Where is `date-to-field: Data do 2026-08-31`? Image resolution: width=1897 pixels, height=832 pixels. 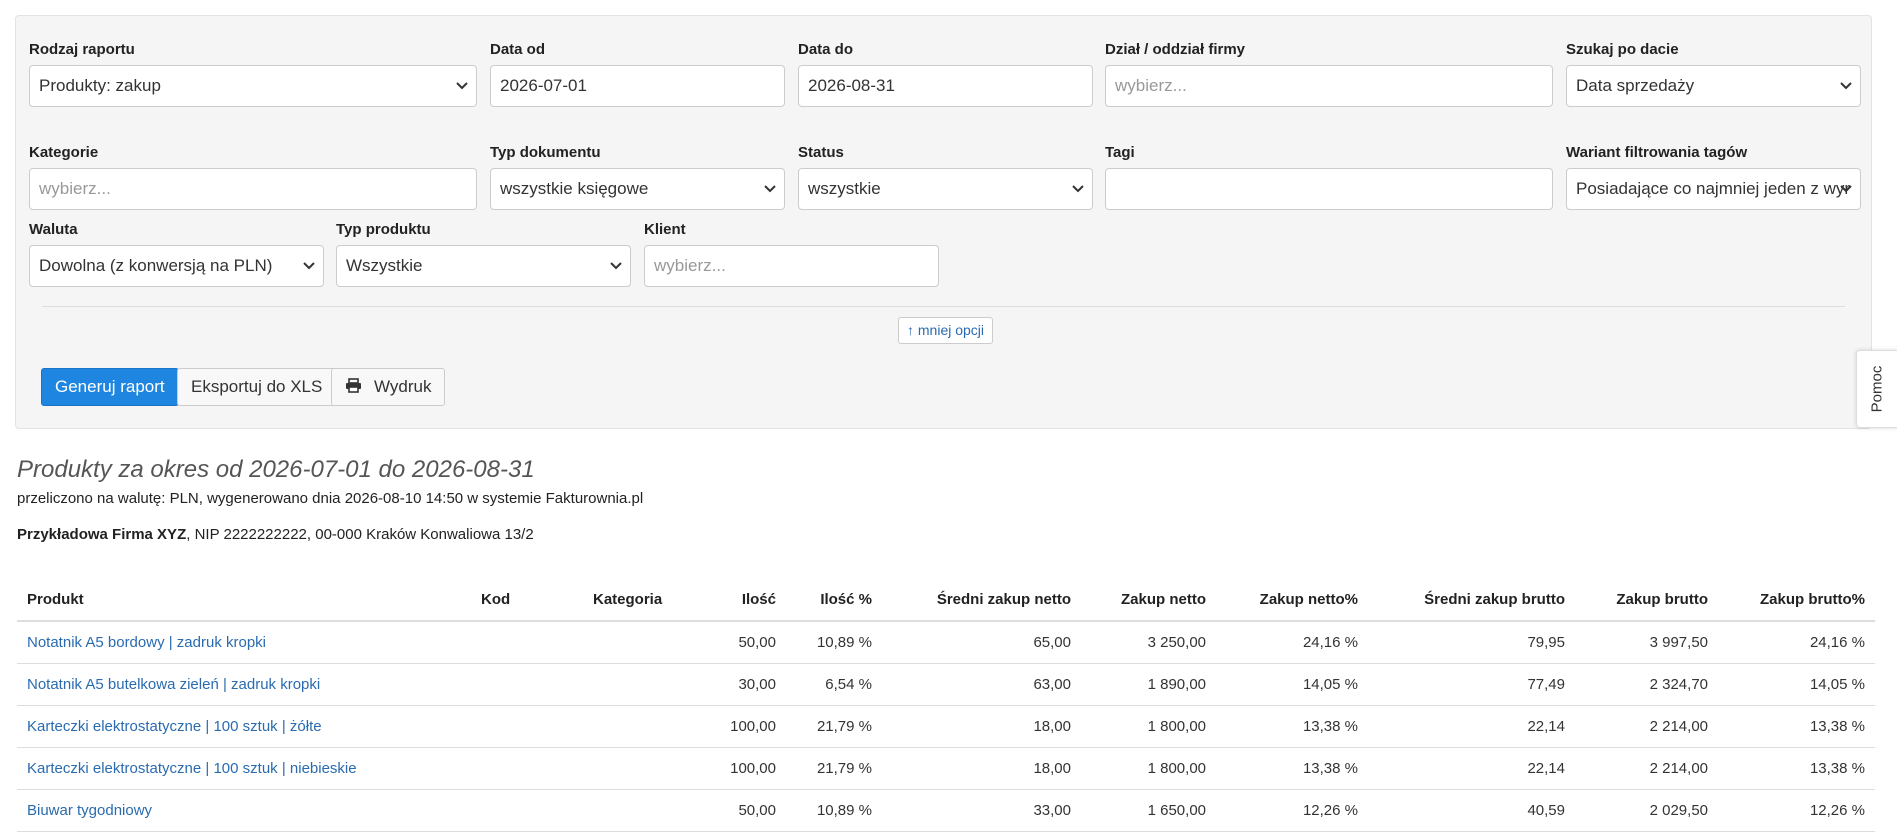
date-to-field: Data do 2026-08-31 is located at coordinates (945, 74).